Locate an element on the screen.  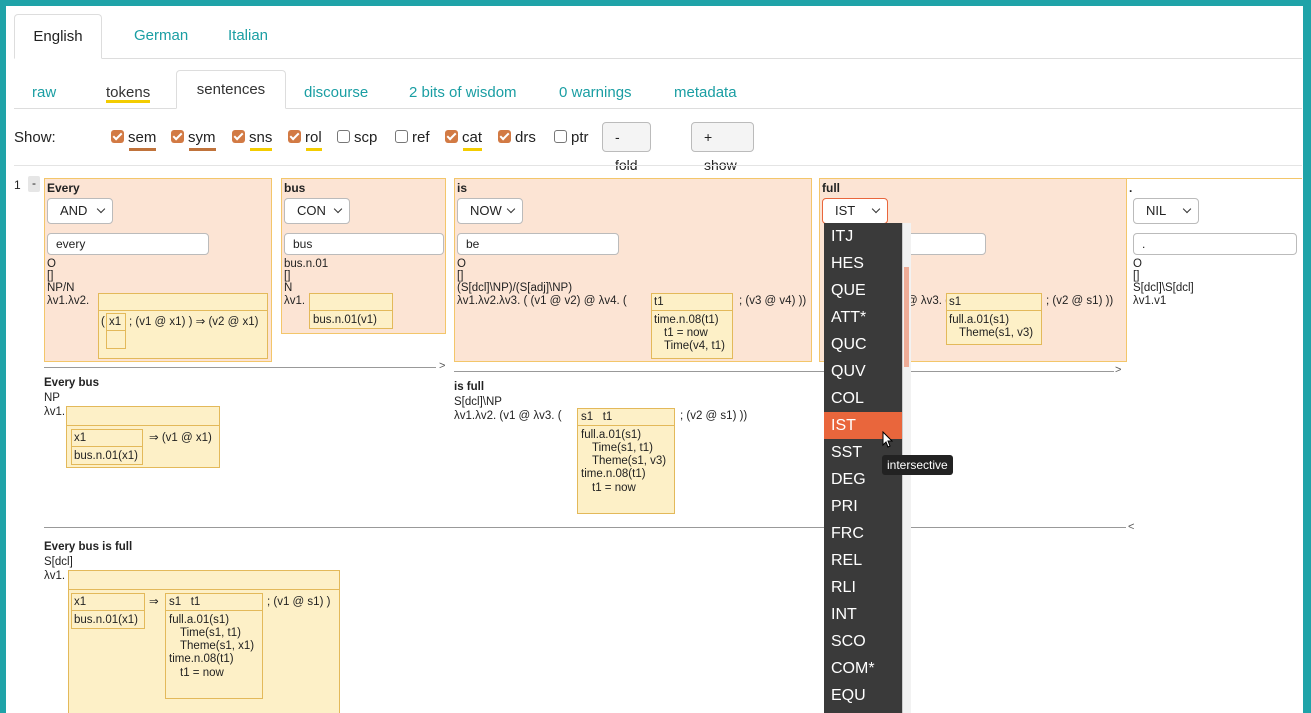
dropdown-option: RLI is located at coordinates (863, 587).